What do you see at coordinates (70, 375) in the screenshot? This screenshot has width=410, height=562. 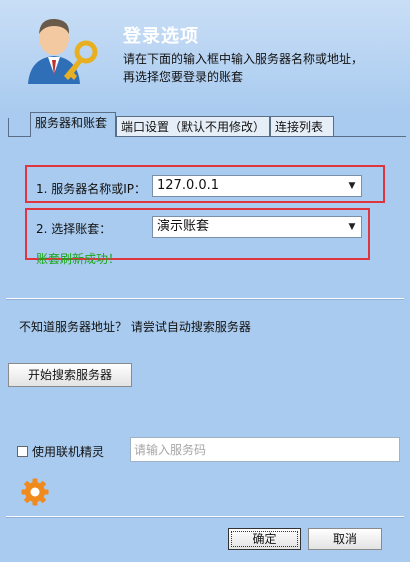 I see `start-search-button: 开始搜索服务器` at bounding box center [70, 375].